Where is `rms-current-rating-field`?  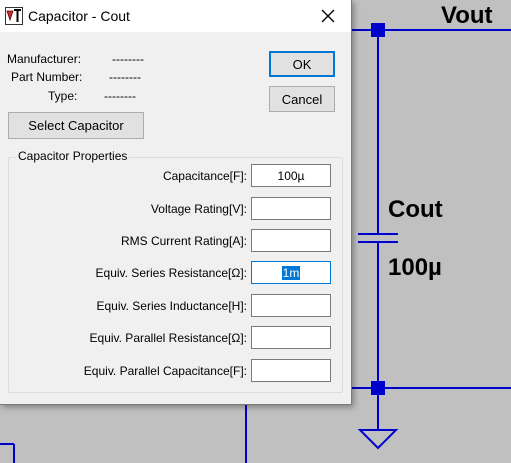
rms-current-rating-field is located at coordinates (291, 240).